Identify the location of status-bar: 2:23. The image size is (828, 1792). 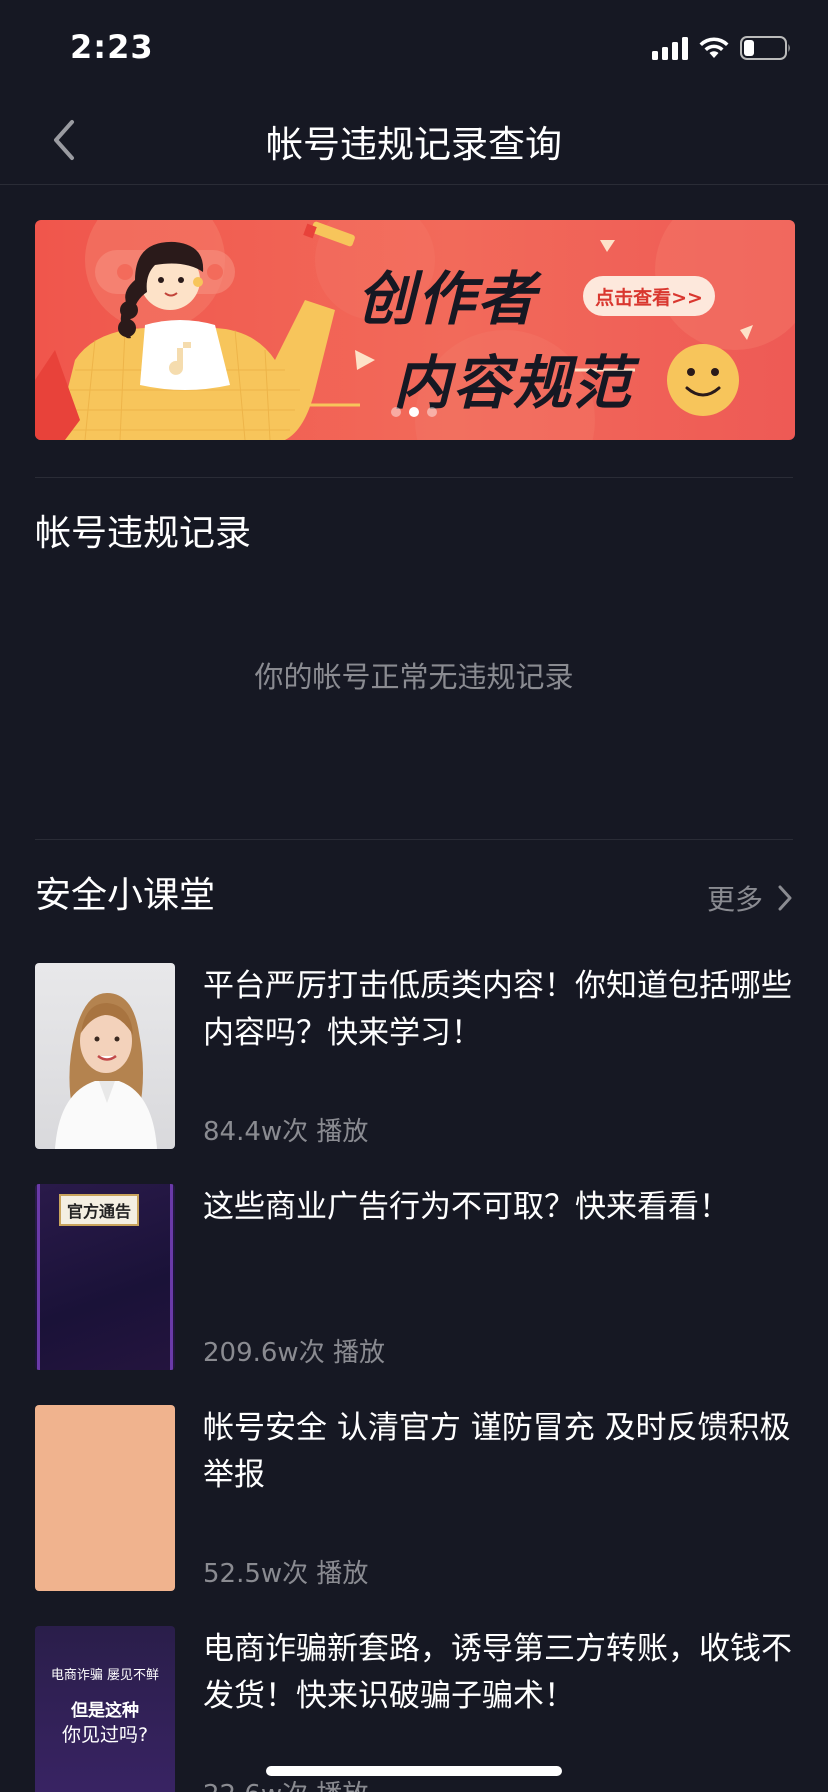
(414, 48).